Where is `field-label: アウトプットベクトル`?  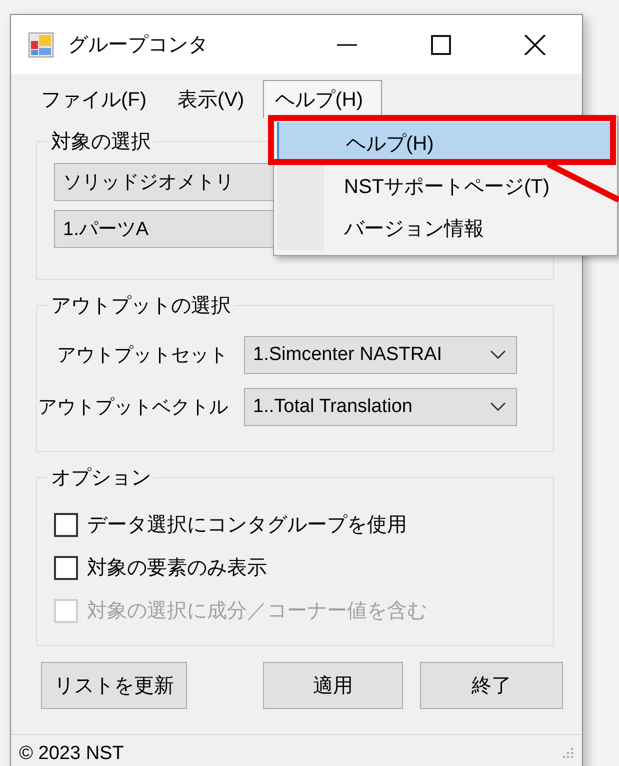 field-label: アウトプットベクトル is located at coordinates (133, 408).